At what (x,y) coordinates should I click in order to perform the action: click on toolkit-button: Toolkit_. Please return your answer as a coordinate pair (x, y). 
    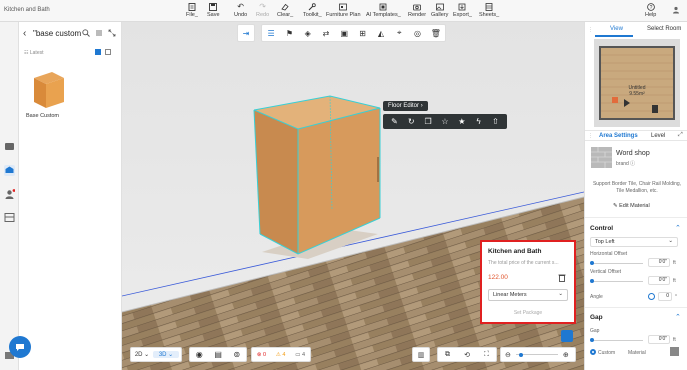
    Looking at the image, I should click on (312, 11).